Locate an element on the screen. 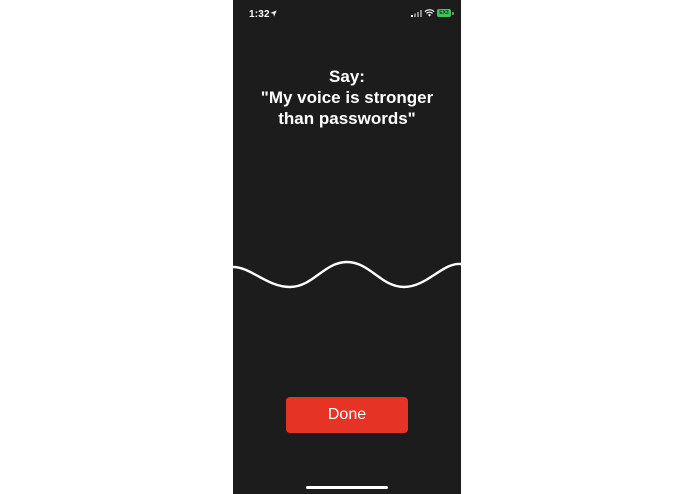 The image size is (695, 494). battery-icon: EX3 is located at coordinates (445, 13).